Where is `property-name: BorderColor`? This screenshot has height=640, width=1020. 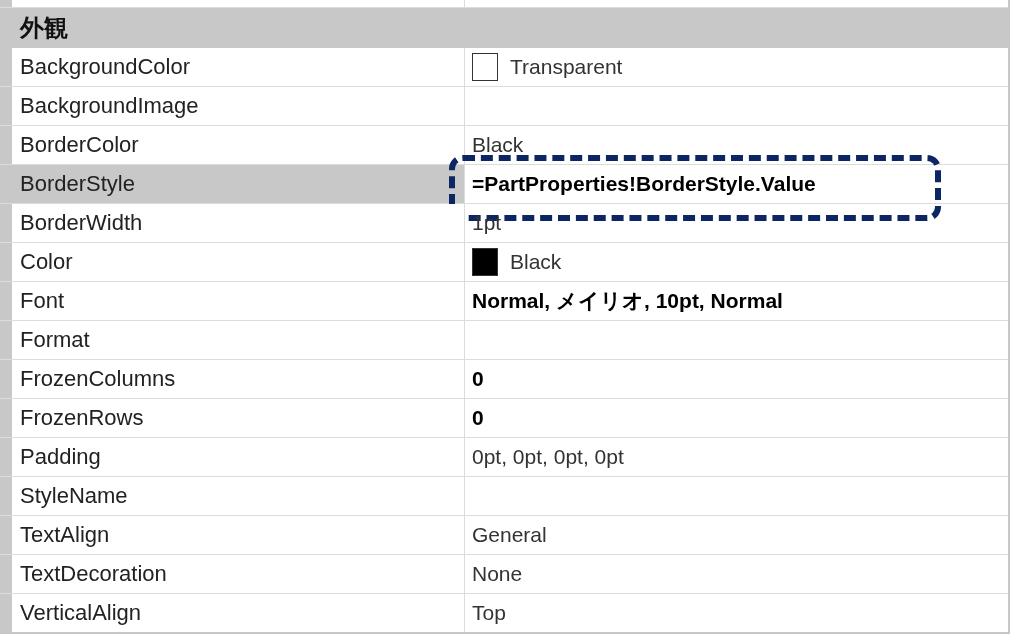
property-name: BorderColor is located at coordinates (232, 145).